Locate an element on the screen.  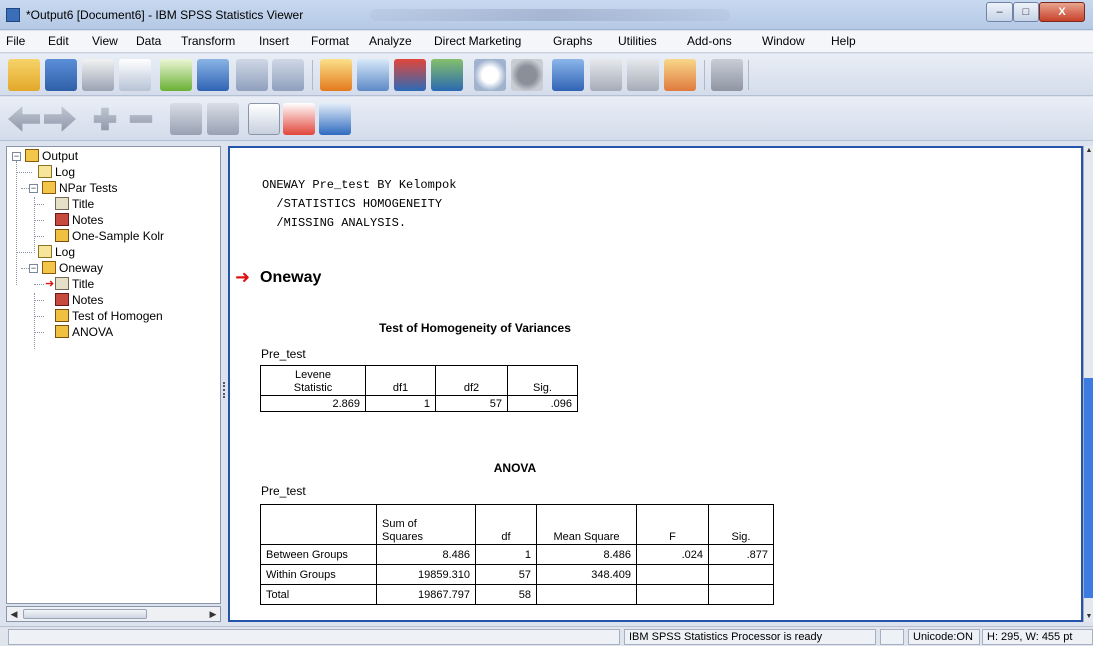
insert-text-icon is located at coordinates (335, 119).